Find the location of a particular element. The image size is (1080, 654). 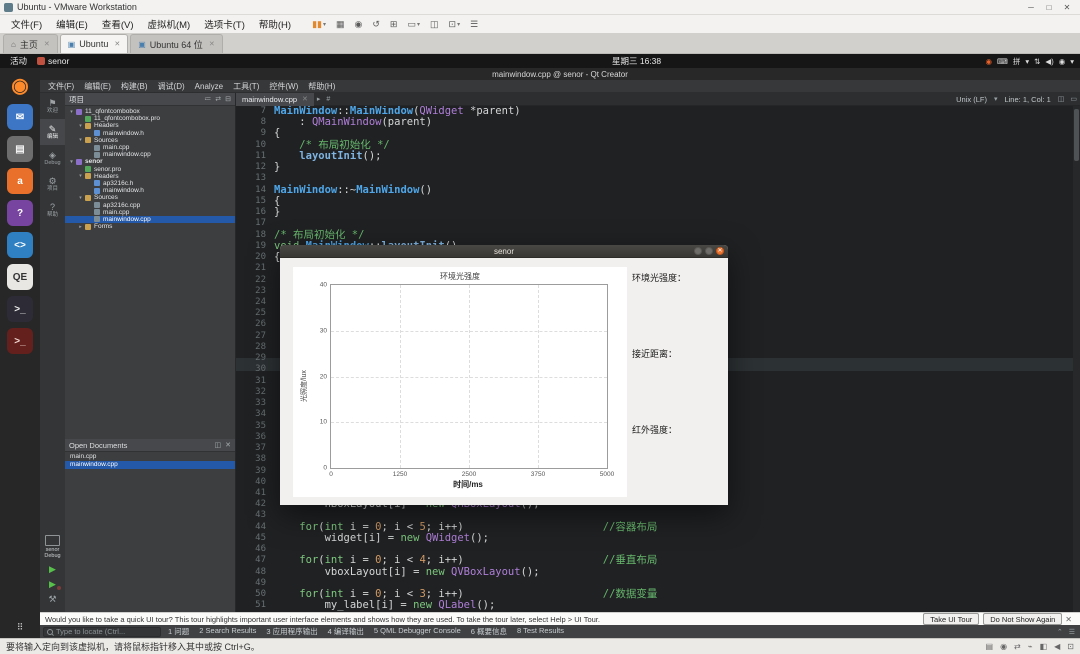

cdrom-status-icon: ◉ is located at coordinates (1003, 646).